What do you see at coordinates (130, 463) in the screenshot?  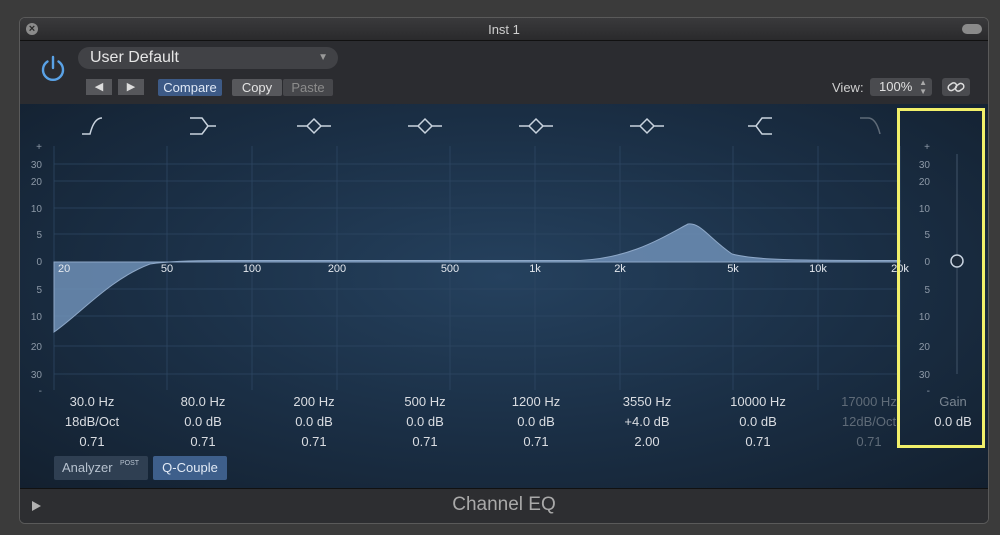 I see `analyzer-post-label: POST` at bounding box center [130, 463].